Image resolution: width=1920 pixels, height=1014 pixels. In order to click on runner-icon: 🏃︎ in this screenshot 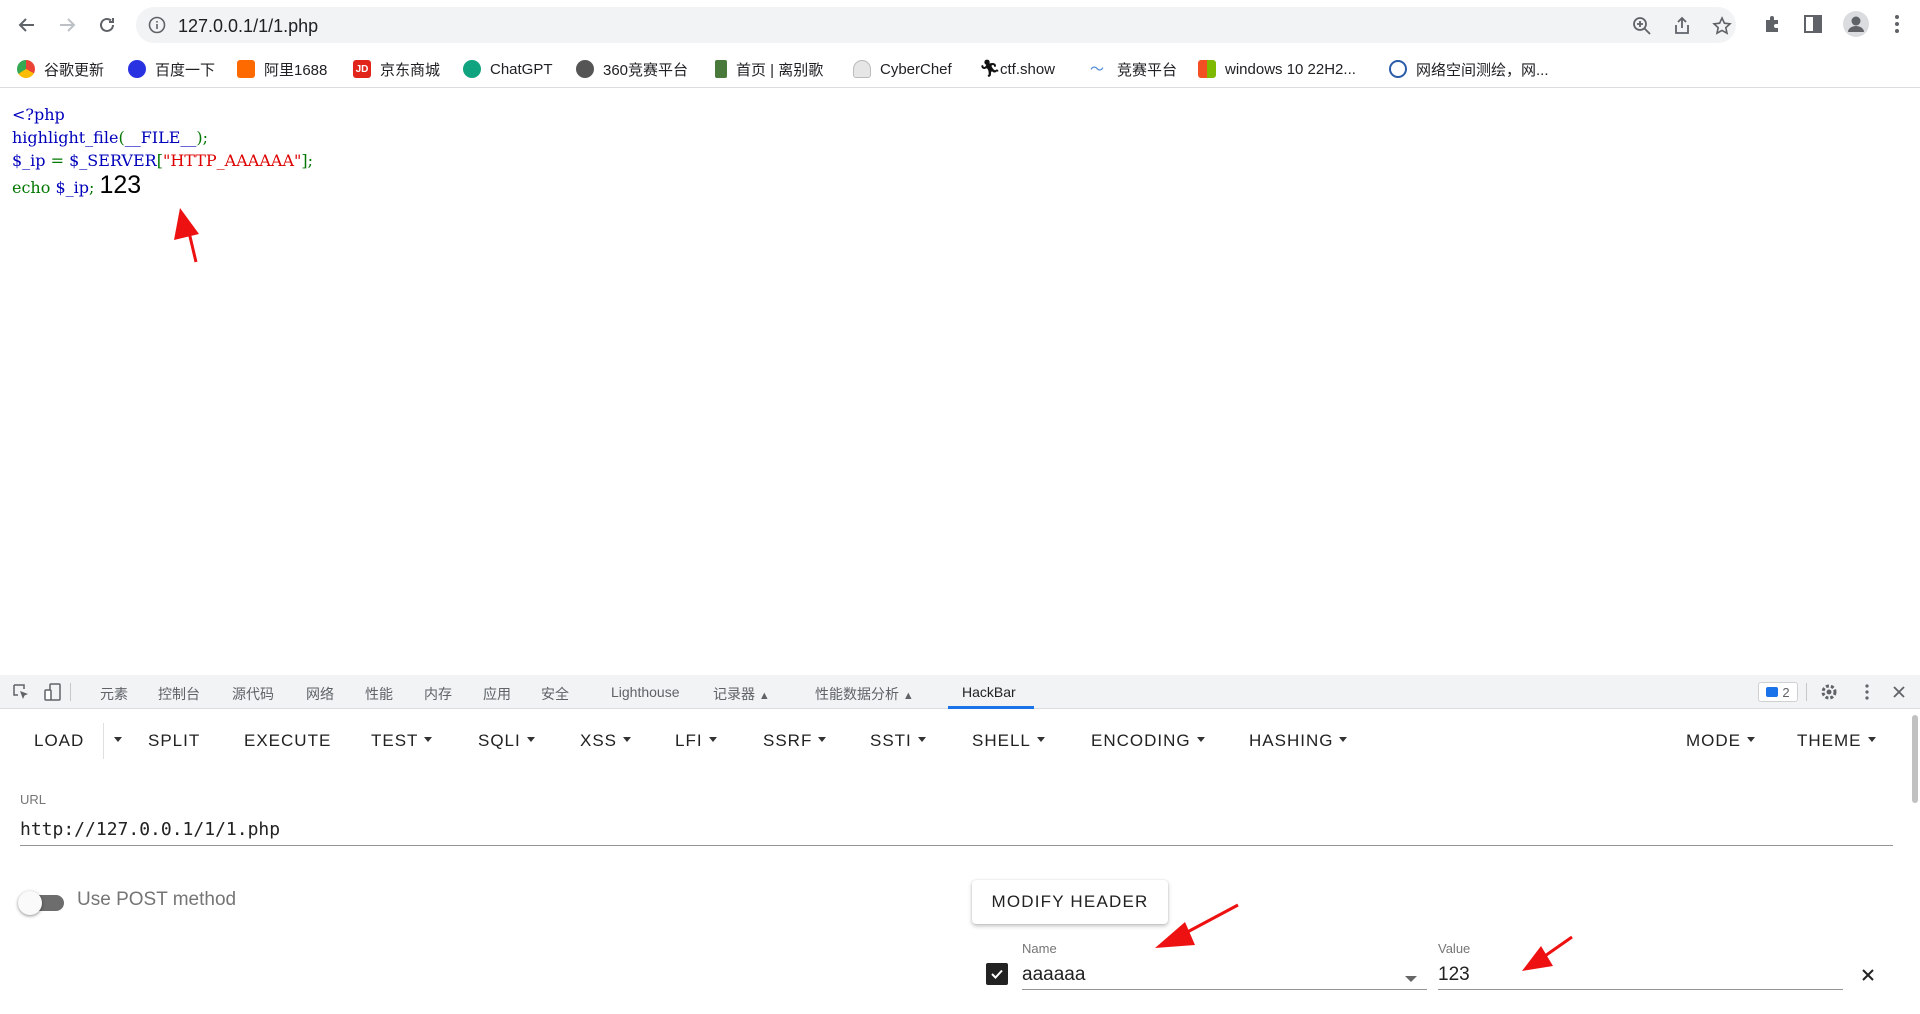, I will do `click(990, 68)`.